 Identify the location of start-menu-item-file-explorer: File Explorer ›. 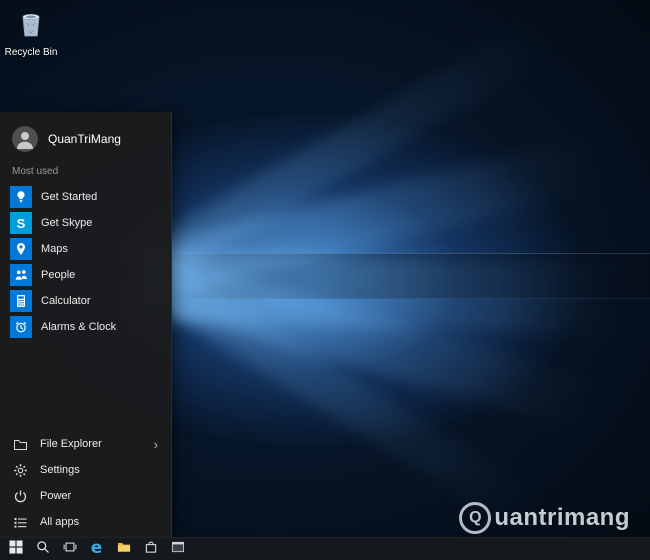
(85, 444).